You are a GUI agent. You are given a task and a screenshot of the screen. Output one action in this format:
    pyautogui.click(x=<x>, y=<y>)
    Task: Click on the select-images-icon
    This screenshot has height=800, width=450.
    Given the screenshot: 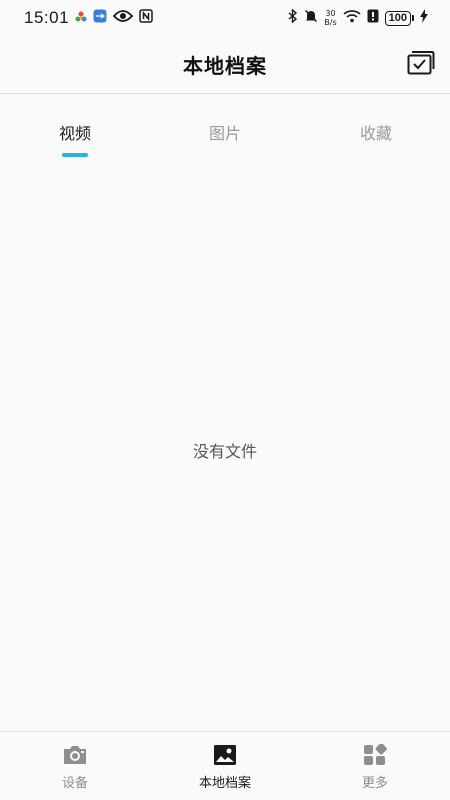 What is the action you would take?
    pyautogui.click(x=421, y=65)
    